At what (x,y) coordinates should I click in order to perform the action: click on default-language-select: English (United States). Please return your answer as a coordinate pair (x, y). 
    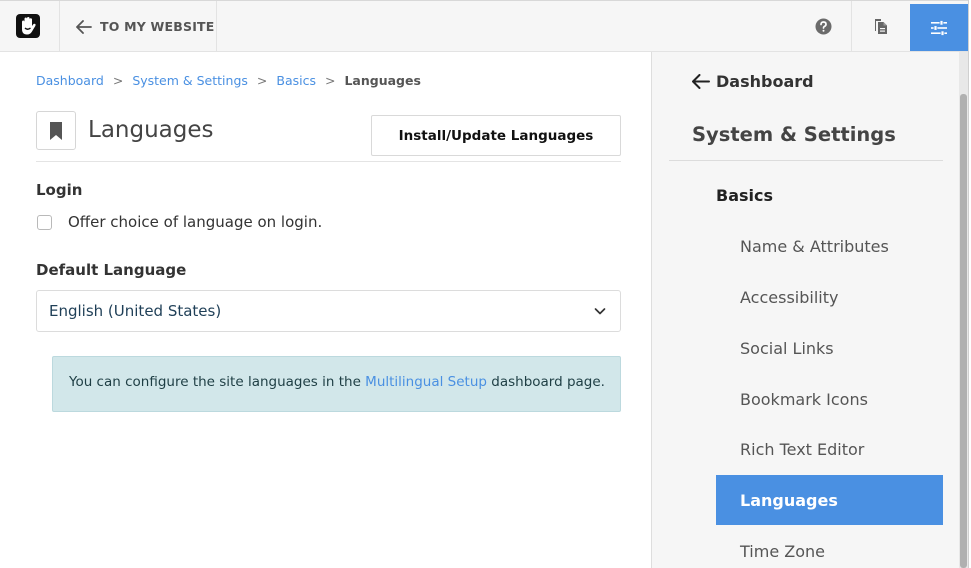
    Looking at the image, I should click on (328, 311).